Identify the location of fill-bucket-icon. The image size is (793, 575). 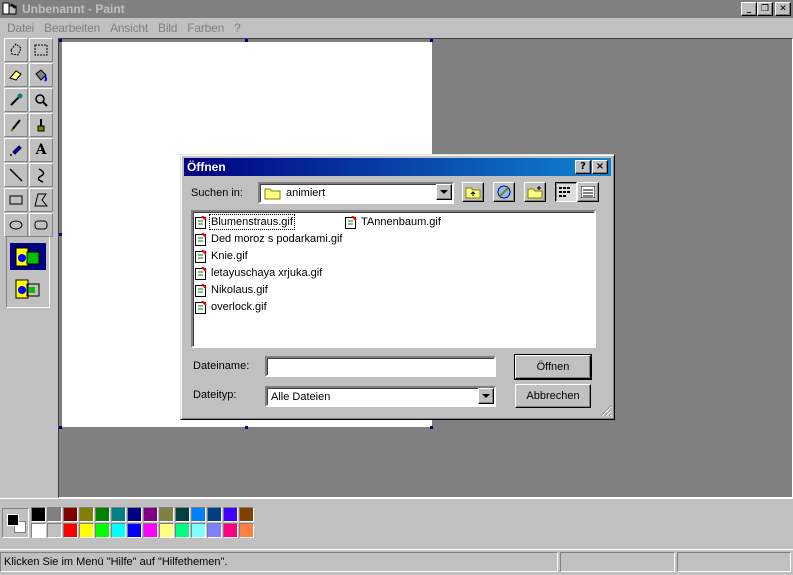
(41, 75).